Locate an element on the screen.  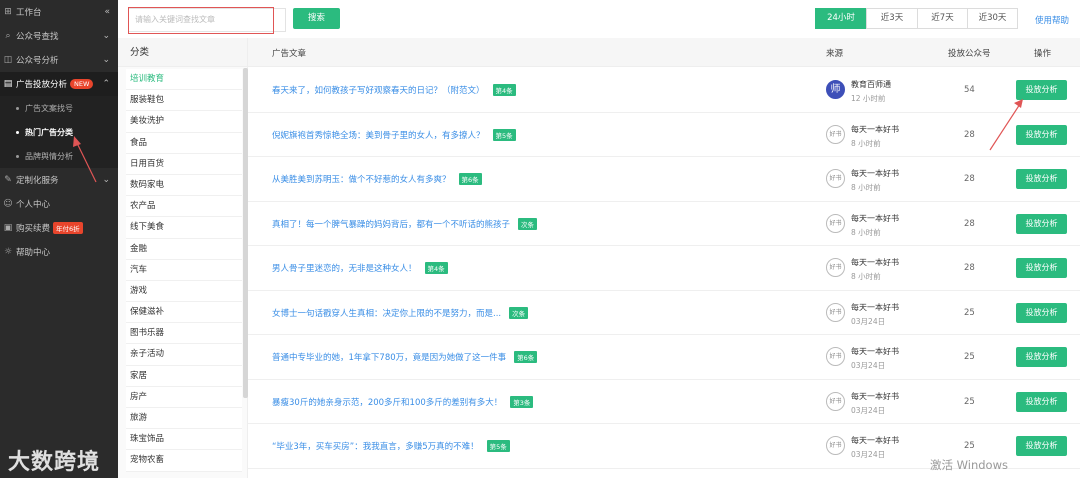
range-24h-button: 24小时 is located at coordinates (841, 18).